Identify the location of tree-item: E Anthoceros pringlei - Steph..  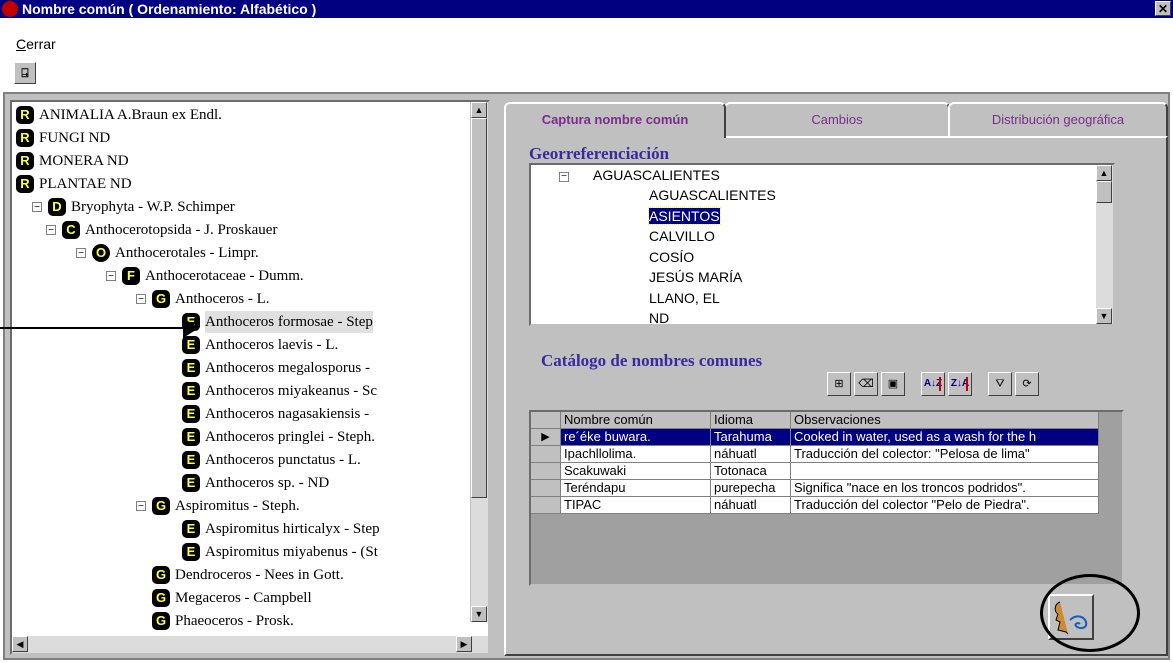
(278, 437).